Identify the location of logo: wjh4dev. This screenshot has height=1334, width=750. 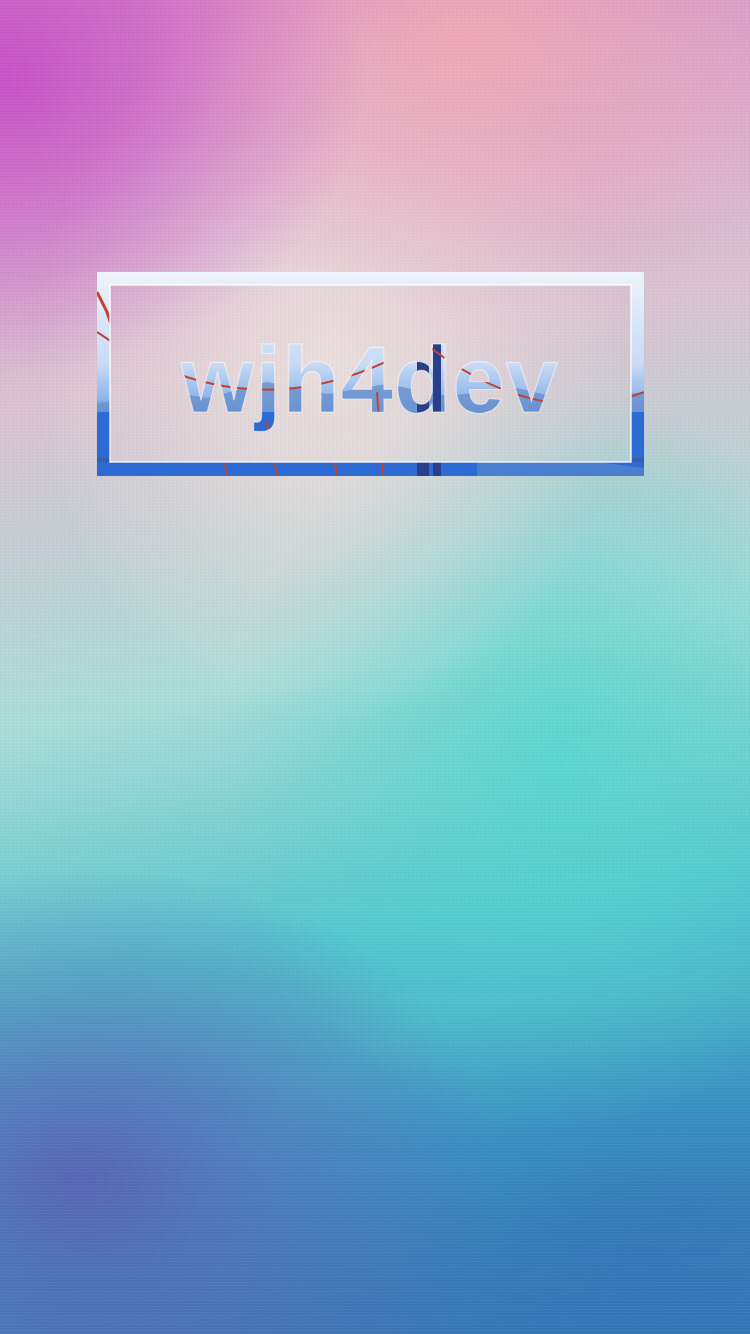
(370, 374).